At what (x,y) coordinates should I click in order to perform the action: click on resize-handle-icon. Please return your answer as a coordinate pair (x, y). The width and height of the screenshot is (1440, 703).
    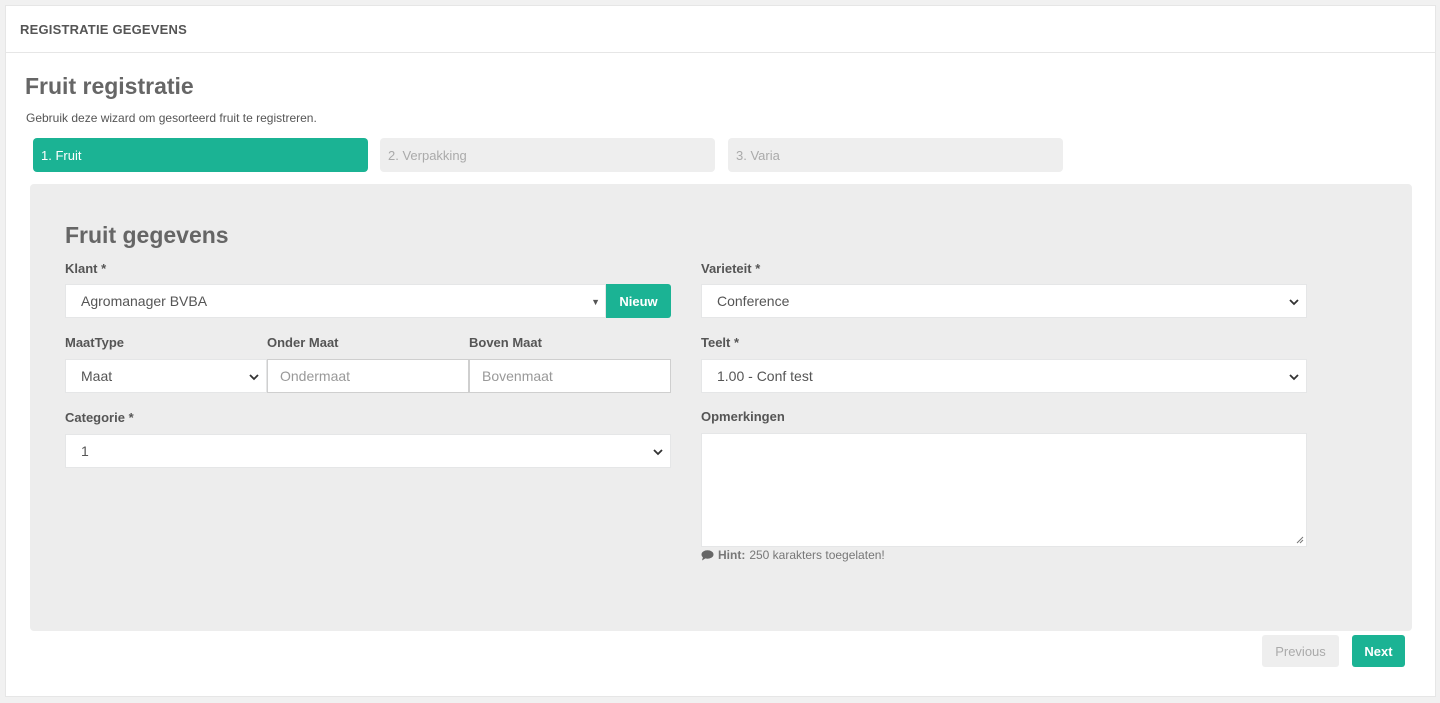
    Looking at the image, I should click on (1300, 540).